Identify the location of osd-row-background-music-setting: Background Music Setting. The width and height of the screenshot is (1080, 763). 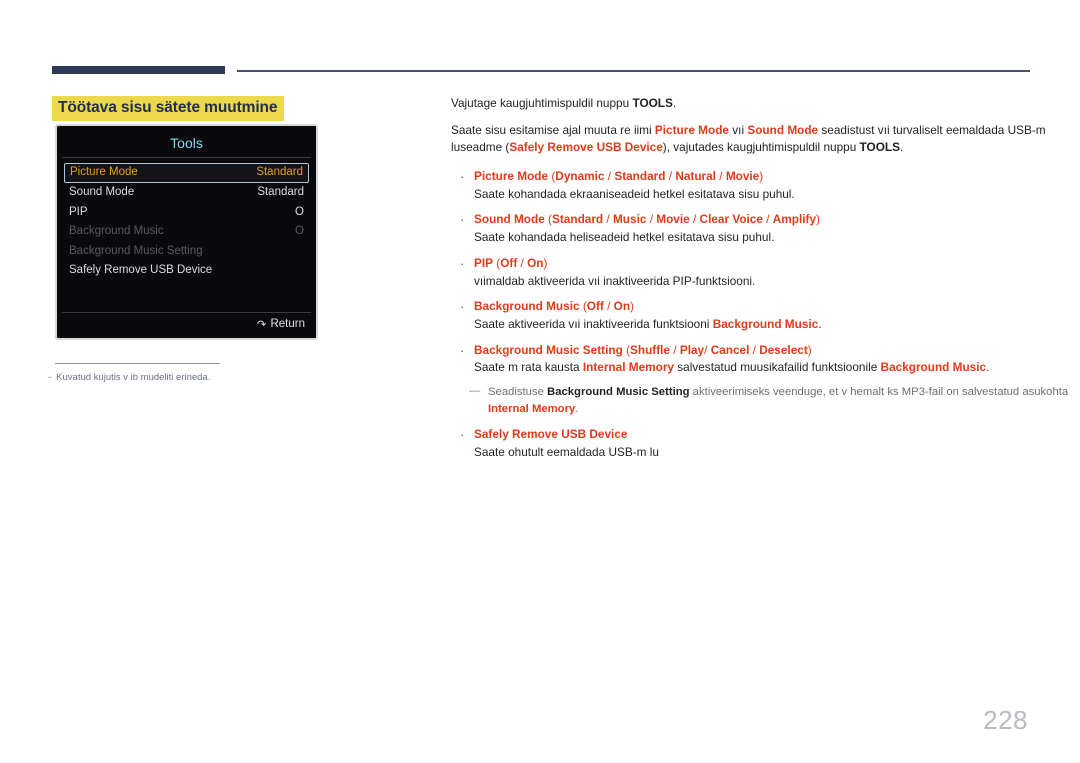
(186, 252).